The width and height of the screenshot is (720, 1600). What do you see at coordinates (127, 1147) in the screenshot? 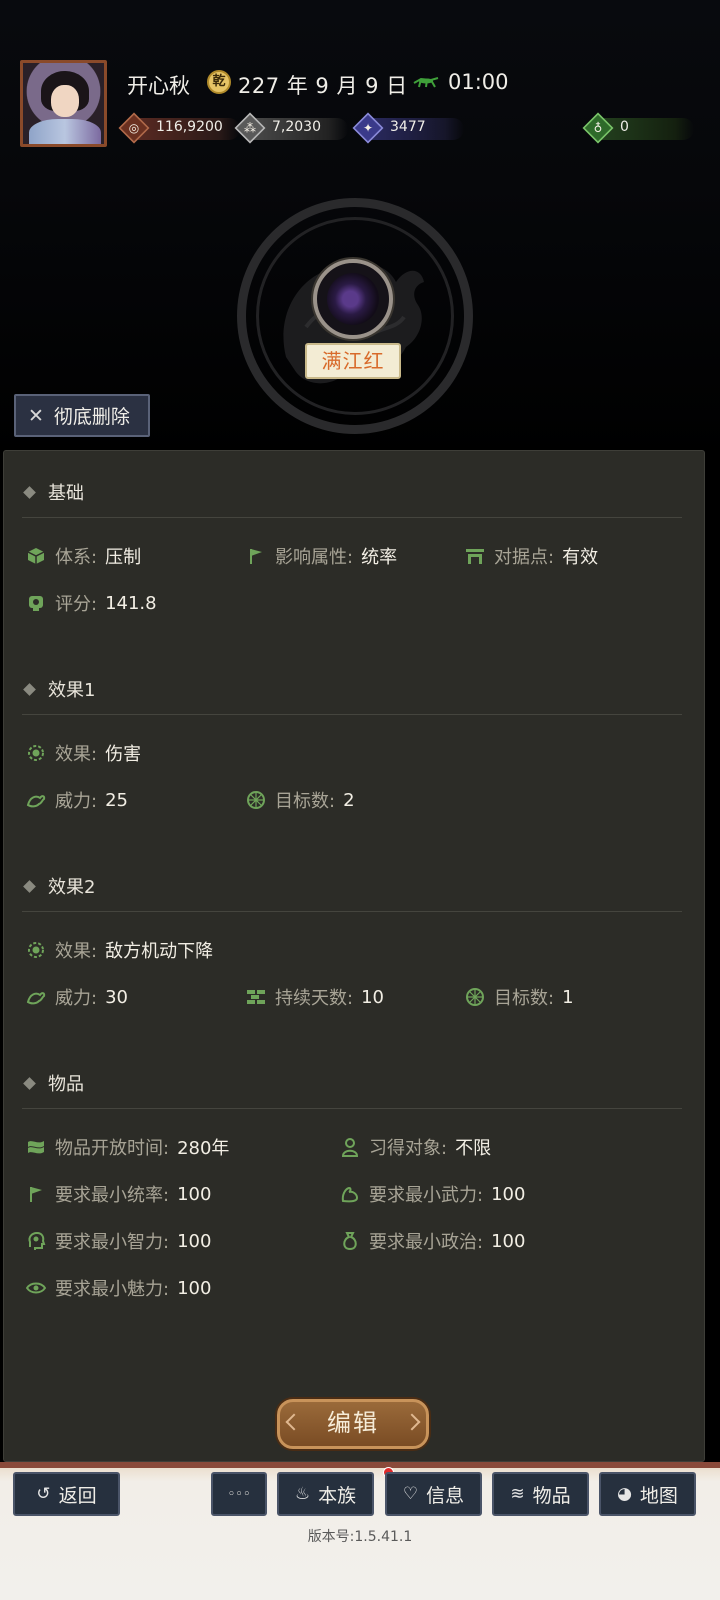
I see `field-open-time: 物品开放时间: 280年` at bounding box center [127, 1147].